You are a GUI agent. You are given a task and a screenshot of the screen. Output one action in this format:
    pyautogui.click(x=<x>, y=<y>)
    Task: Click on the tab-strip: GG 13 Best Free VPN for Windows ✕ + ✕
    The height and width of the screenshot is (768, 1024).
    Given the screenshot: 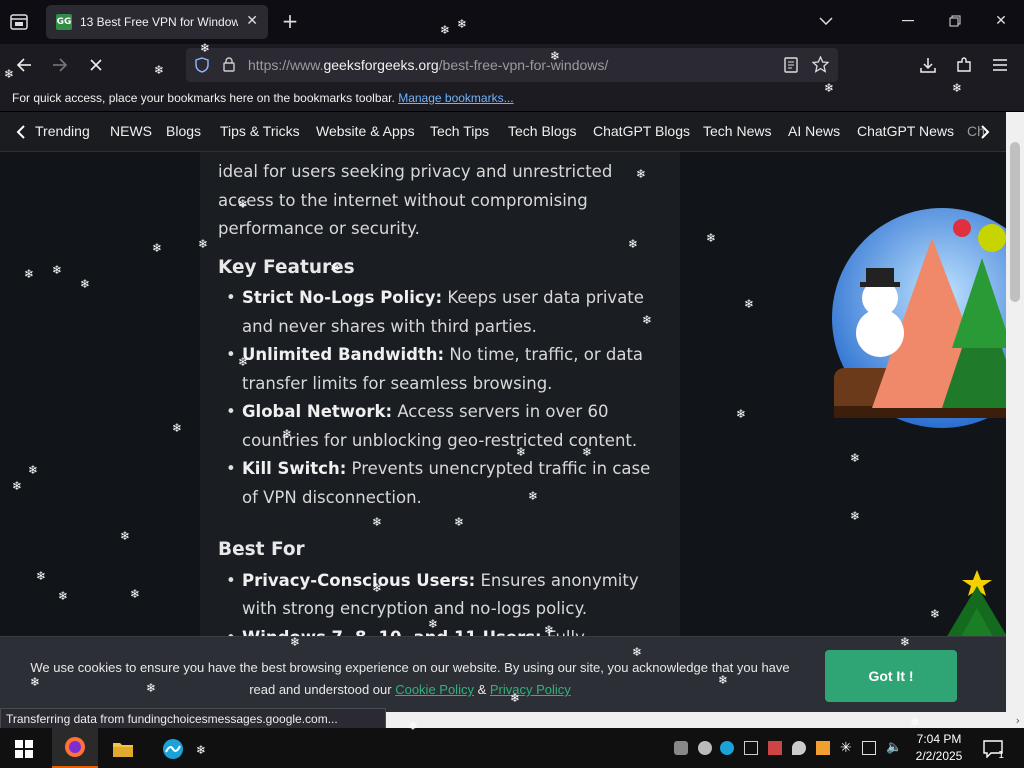 What is the action you would take?
    pyautogui.click(x=512, y=22)
    